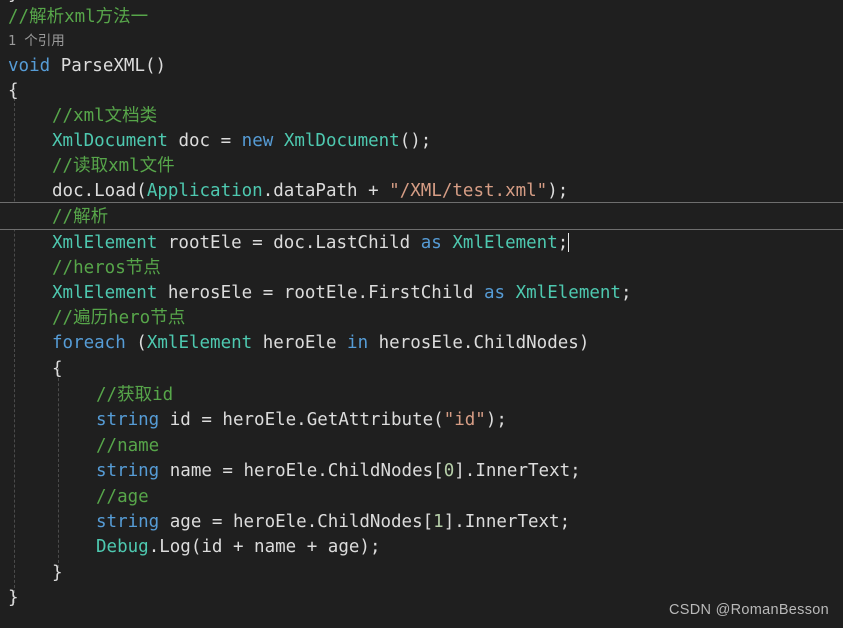 The width and height of the screenshot is (843, 628). Describe the element at coordinates (421, 573) in the screenshot. I see `code-line: }` at that location.